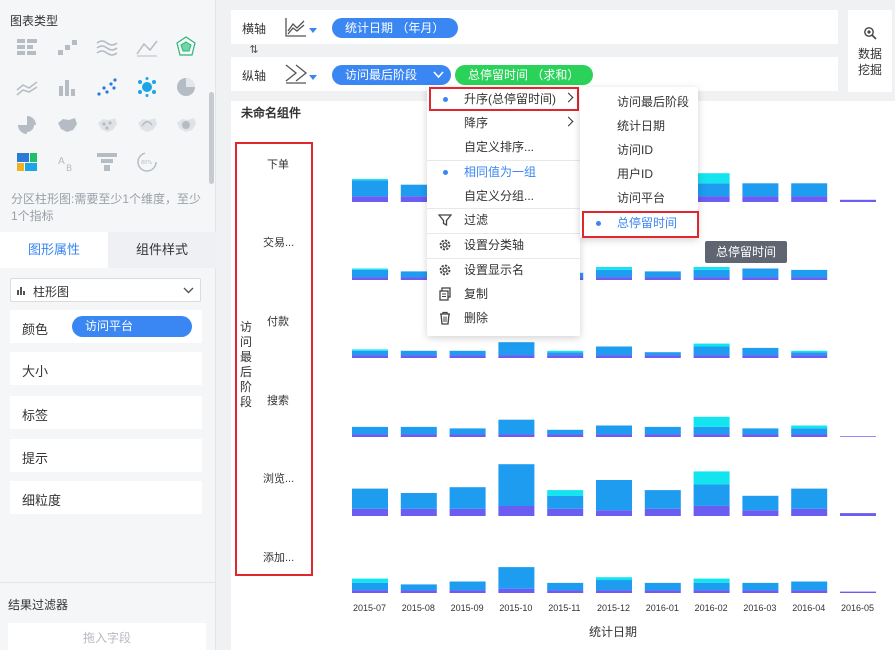 The height and width of the screenshot is (650, 895). Describe the element at coordinates (711, 478) in the screenshot. I see `bar-segment-浏览...-2016-02-s2` at that location.